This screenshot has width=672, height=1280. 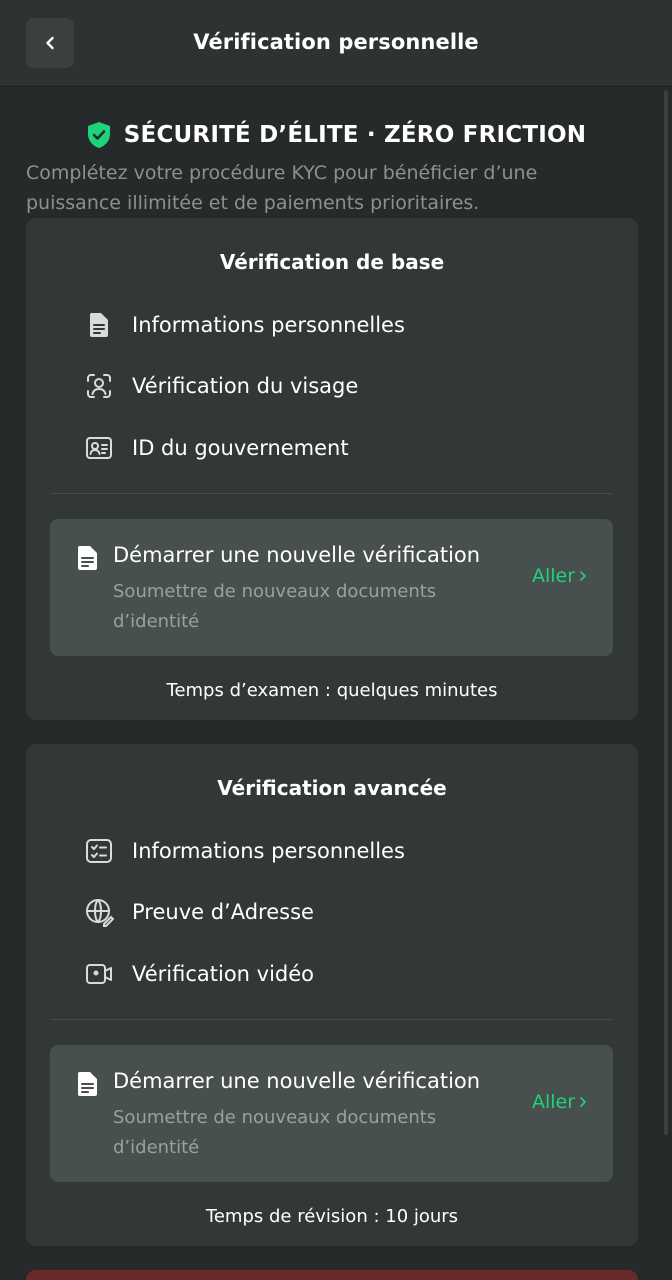 I want to click on feature-label: ID du gouvernement, so click(x=240, y=448).